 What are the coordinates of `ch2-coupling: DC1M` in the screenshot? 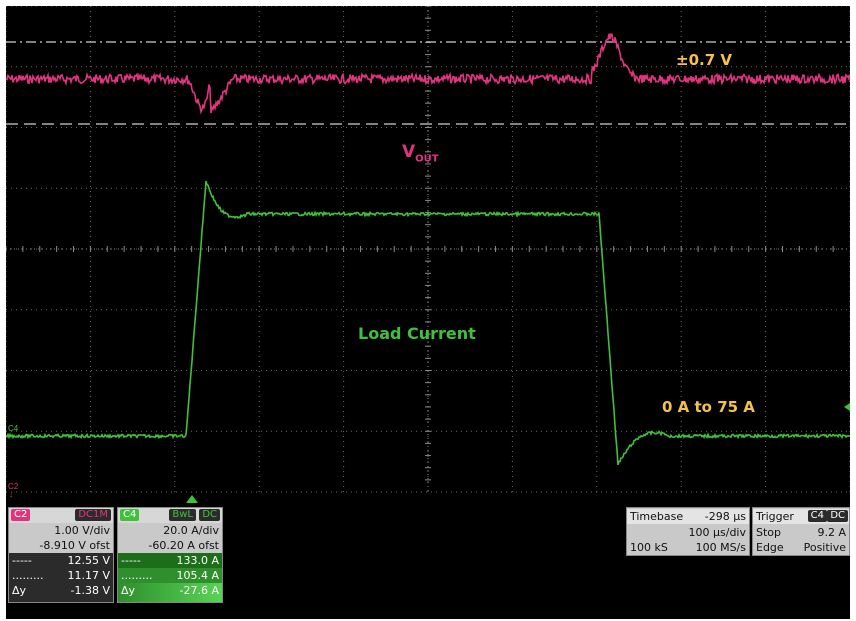 It's located at (93, 515).